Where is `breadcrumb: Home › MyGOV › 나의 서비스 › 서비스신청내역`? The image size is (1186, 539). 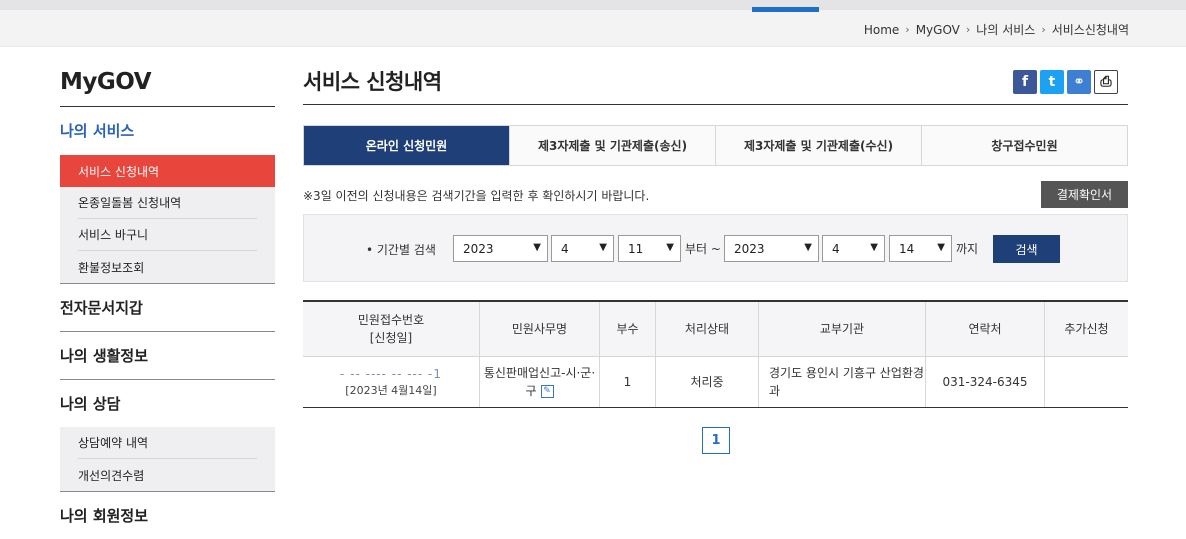 breadcrumb: Home › MyGOV › 나의 서비스 › 서비스신청내역 is located at coordinates (996, 29).